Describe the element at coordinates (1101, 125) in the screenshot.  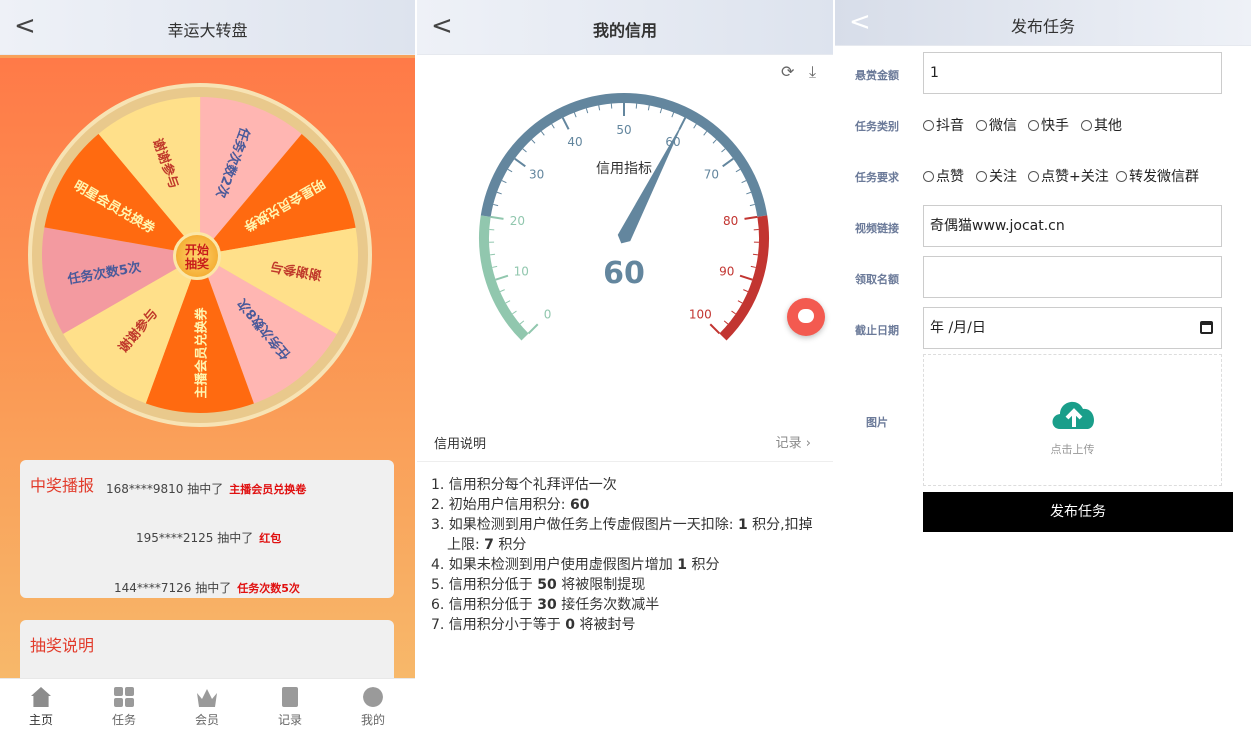
I see `radio-other: 其他` at that location.